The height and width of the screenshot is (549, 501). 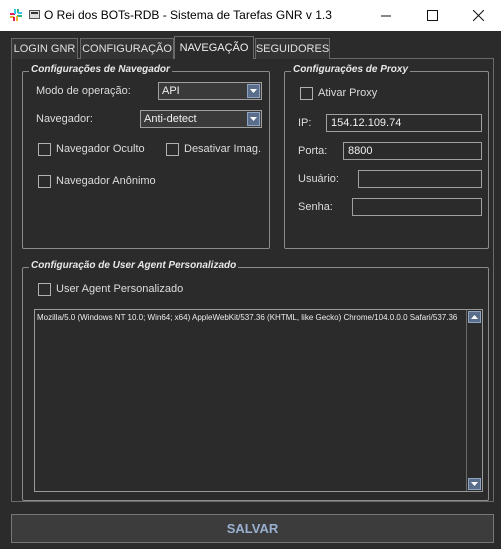 I want to click on ativar-proxy-label: Ativar Proxy, so click(x=348, y=93).